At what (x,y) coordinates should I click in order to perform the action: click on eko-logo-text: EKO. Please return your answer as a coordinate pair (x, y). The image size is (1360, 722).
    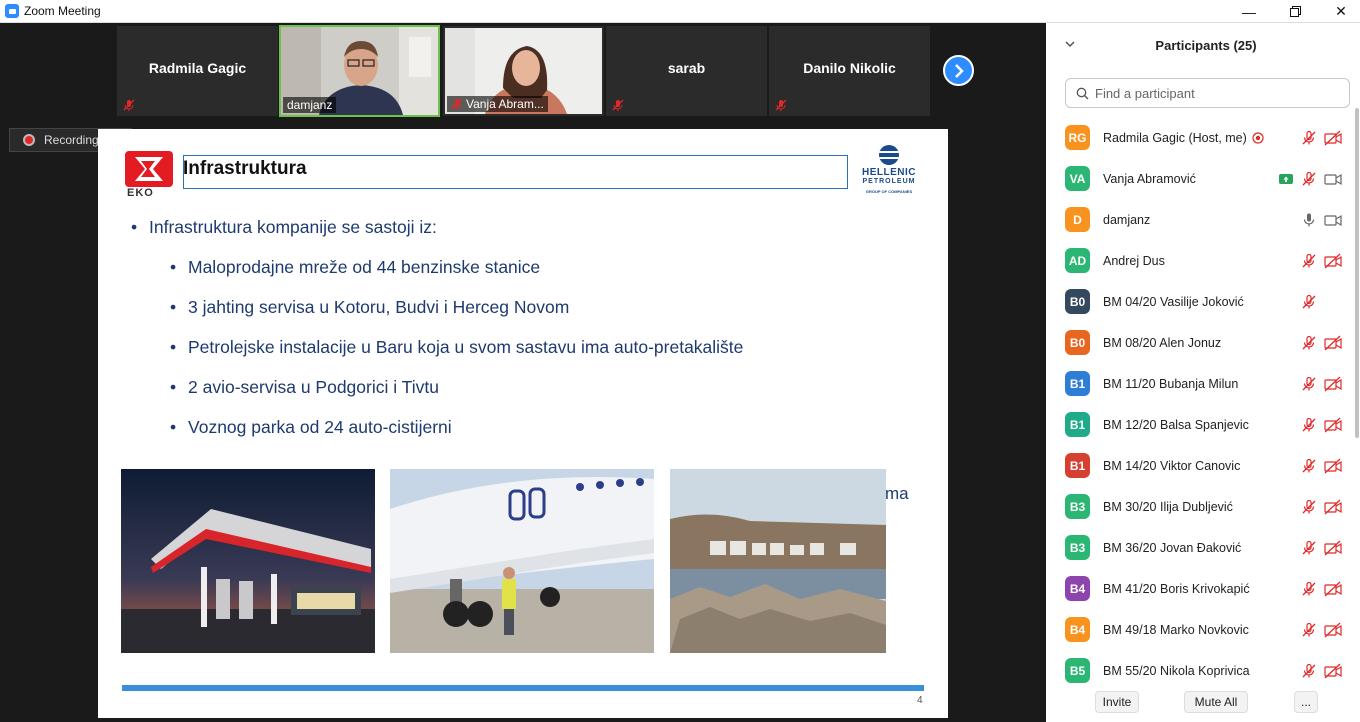
    Looking at the image, I should click on (140, 193).